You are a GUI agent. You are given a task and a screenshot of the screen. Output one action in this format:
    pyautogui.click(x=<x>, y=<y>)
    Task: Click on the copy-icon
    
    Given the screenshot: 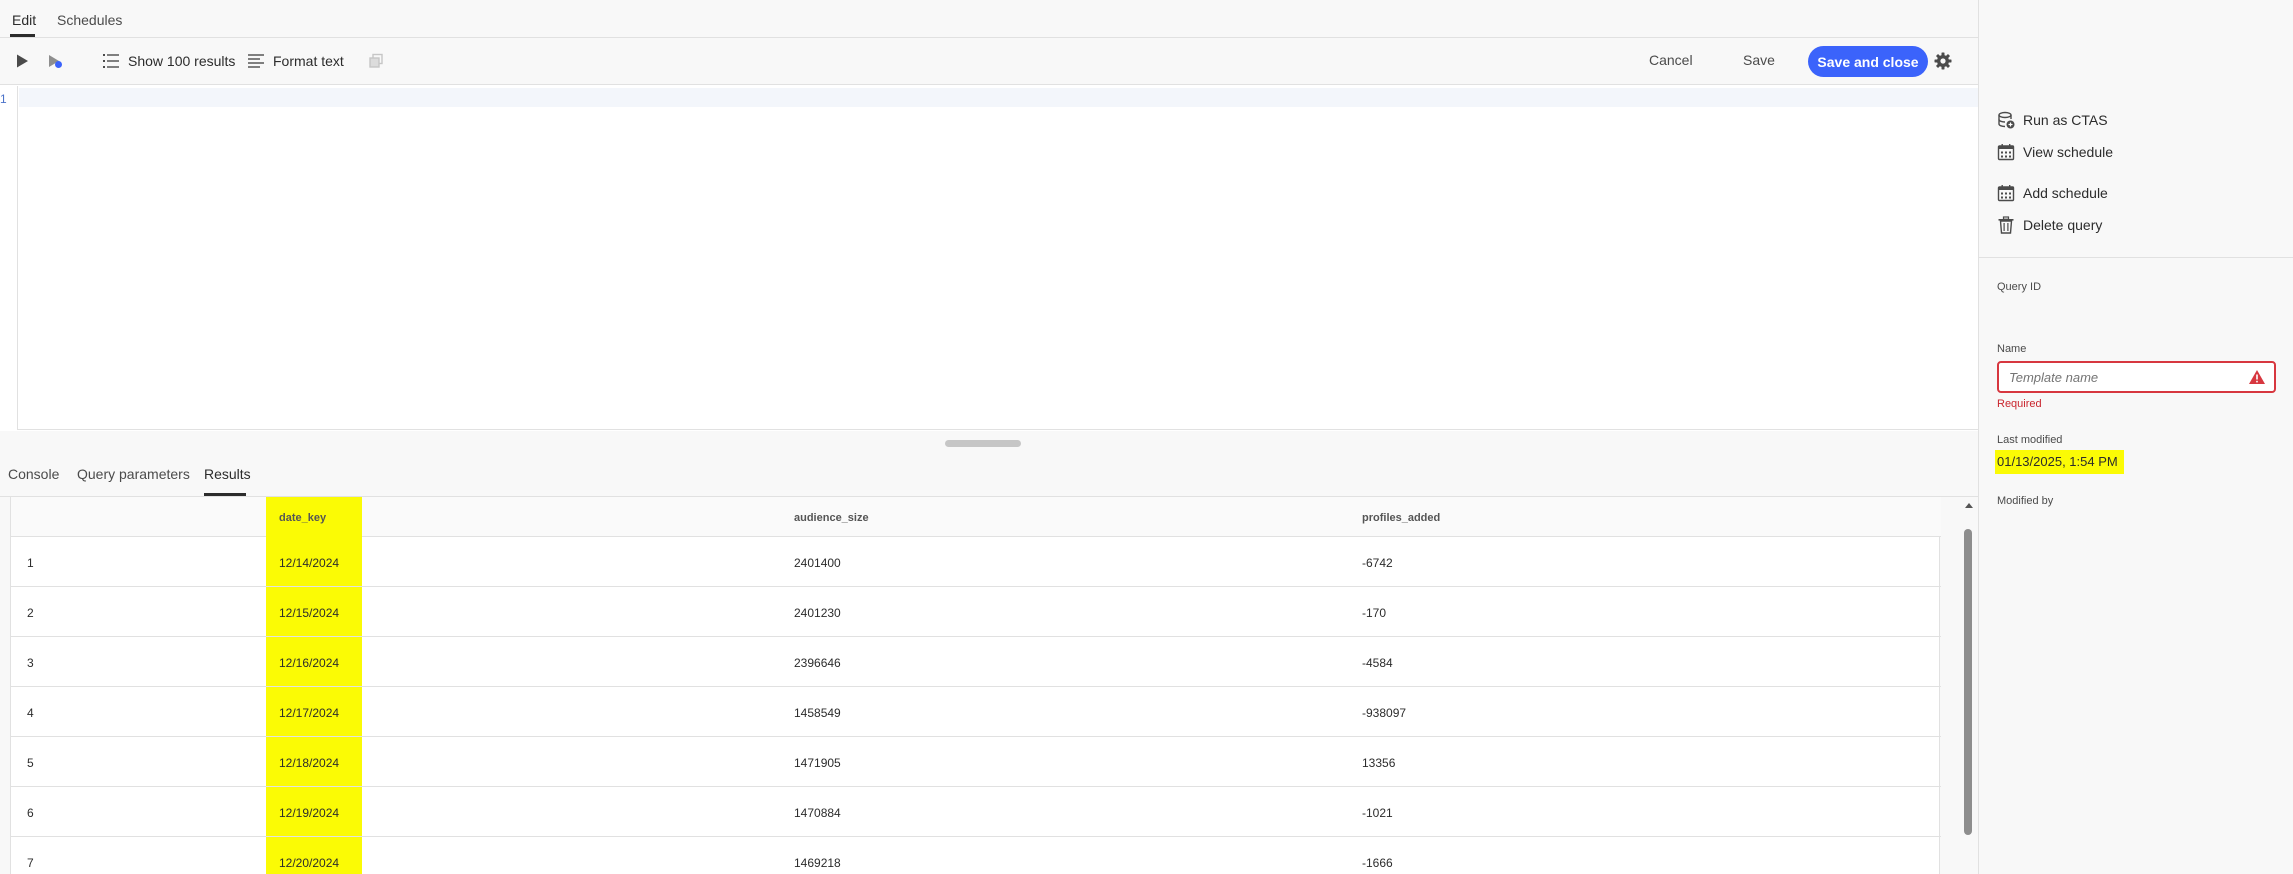 What is the action you would take?
    pyautogui.click(x=376, y=60)
    